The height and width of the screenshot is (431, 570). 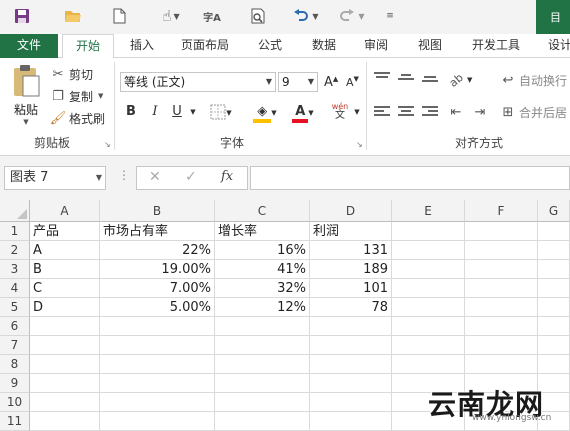 What do you see at coordinates (262, 211) in the screenshot?
I see `column-header: C` at bounding box center [262, 211].